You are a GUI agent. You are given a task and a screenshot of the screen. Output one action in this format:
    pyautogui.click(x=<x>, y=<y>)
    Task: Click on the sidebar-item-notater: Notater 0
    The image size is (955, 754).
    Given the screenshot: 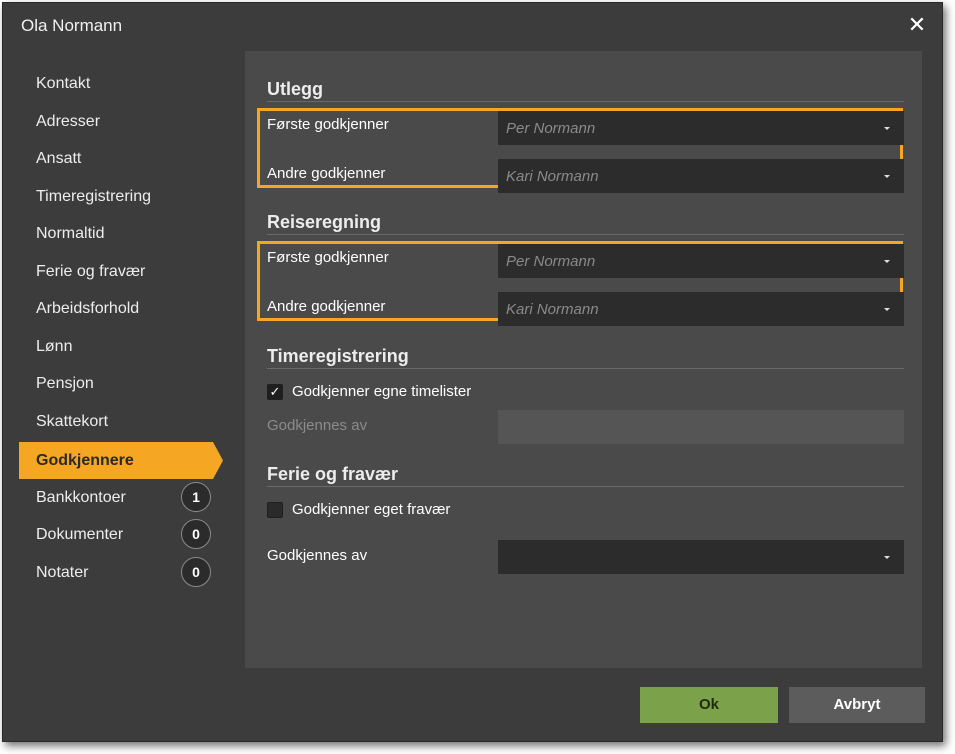 What is the action you would take?
    pyautogui.click(x=121, y=572)
    